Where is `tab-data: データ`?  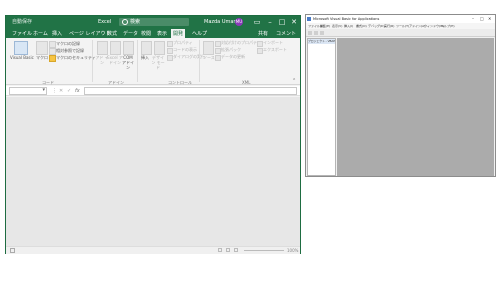 tab-data: データ is located at coordinates (130, 33).